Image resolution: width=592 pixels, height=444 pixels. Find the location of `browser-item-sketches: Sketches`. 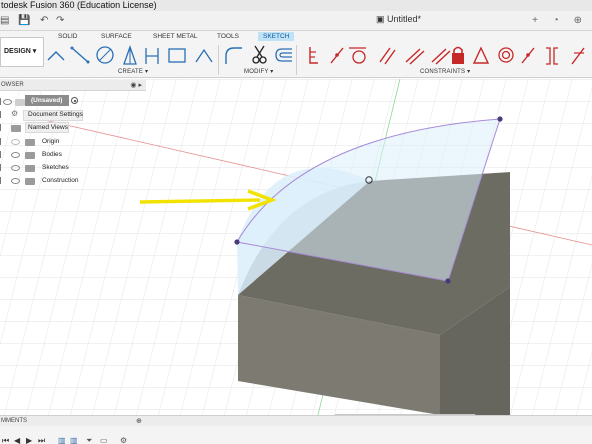

browser-item-sketches: Sketches is located at coordinates (50, 168).